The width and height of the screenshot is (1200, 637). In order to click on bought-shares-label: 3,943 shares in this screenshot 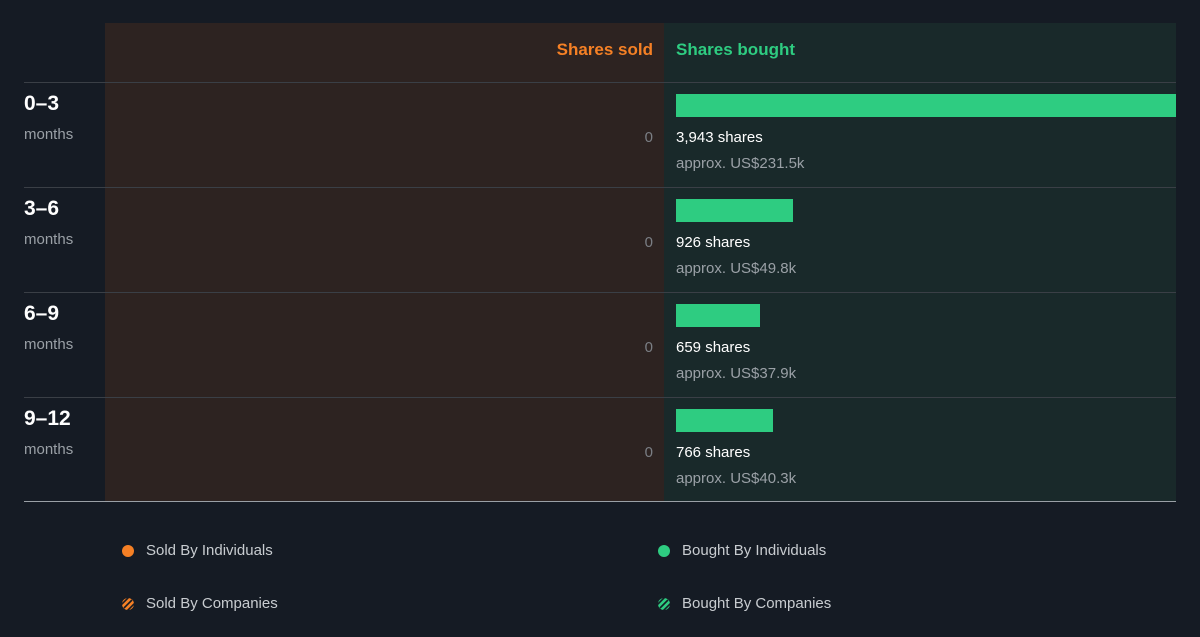, I will do `click(719, 137)`.